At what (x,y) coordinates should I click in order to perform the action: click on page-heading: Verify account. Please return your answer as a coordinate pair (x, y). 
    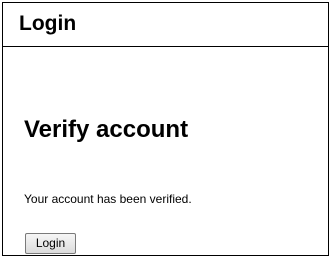
    Looking at the image, I should click on (106, 129).